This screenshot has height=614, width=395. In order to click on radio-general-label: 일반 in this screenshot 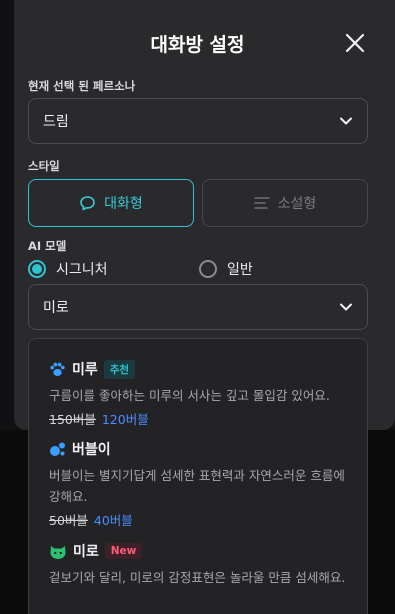, I will do `click(240, 270)`.